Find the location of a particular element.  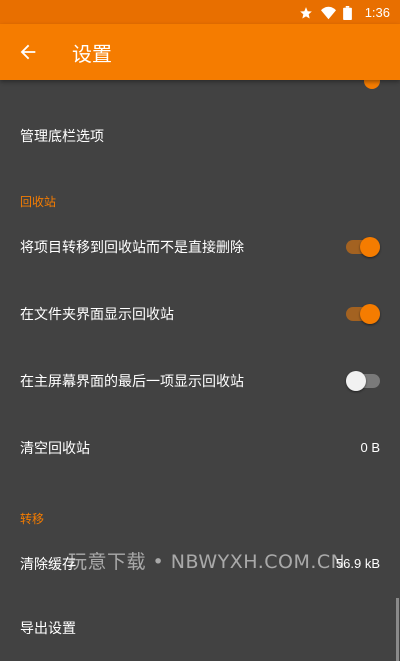

empty-recycle-bin-label: 清空回收站 is located at coordinates (55, 448).